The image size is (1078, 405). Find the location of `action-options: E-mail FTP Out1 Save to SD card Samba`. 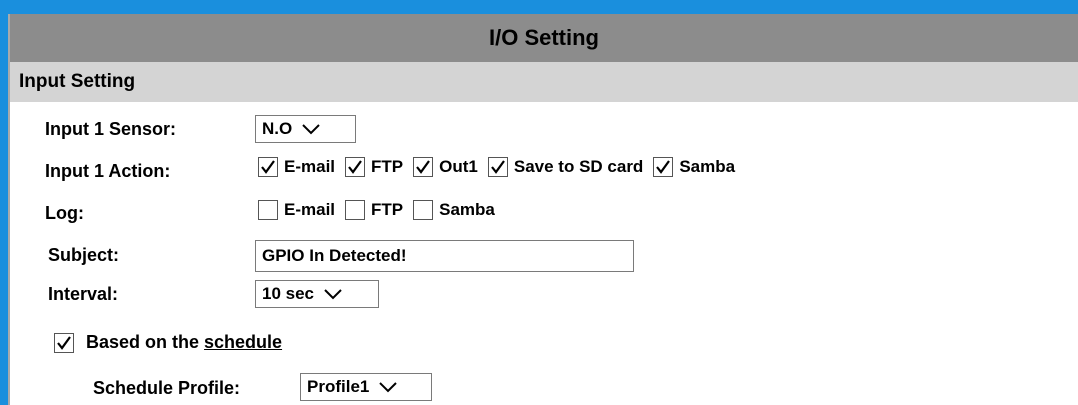

action-options: E-mail FTP Out1 Save to SD card Samba is located at coordinates (501, 167).